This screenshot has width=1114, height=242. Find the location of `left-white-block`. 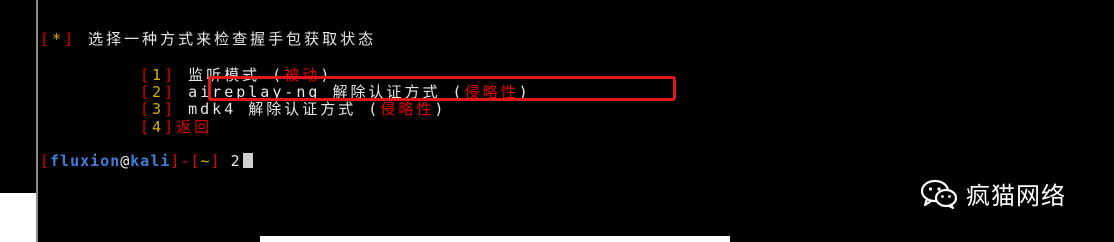

left-white-block is located at coordinates (19, 217).